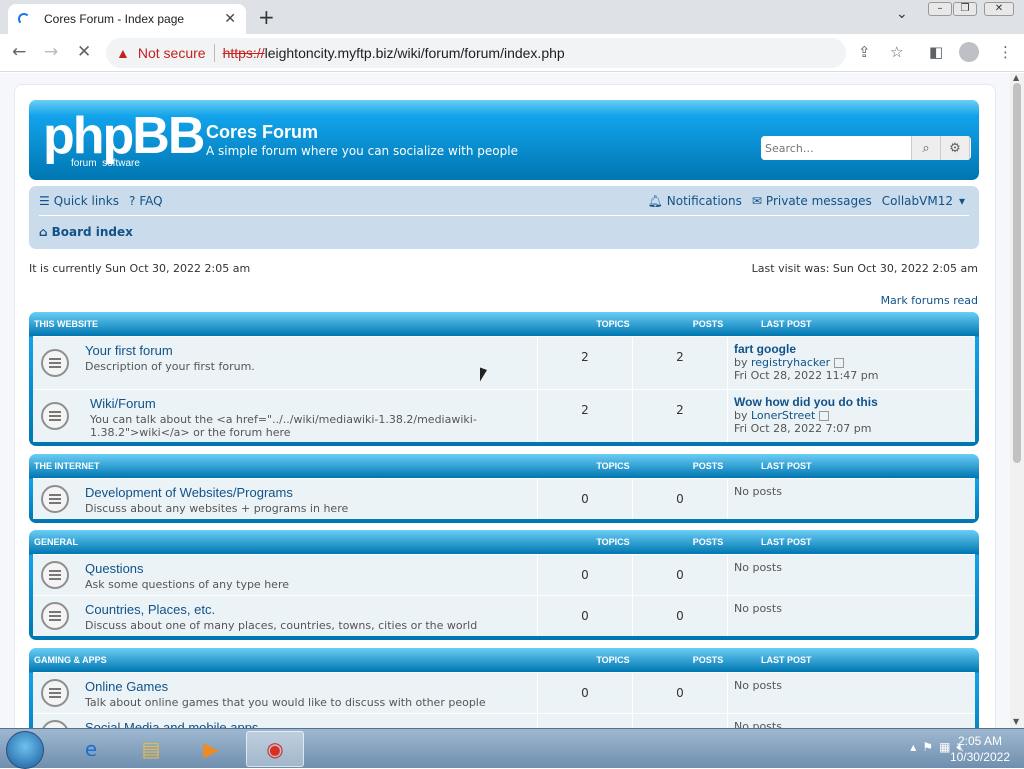  What do you see at coordinates (172, 53) in the screenshot?
I see `not-secure-label: Not secure` at bounding box center [172, 53].